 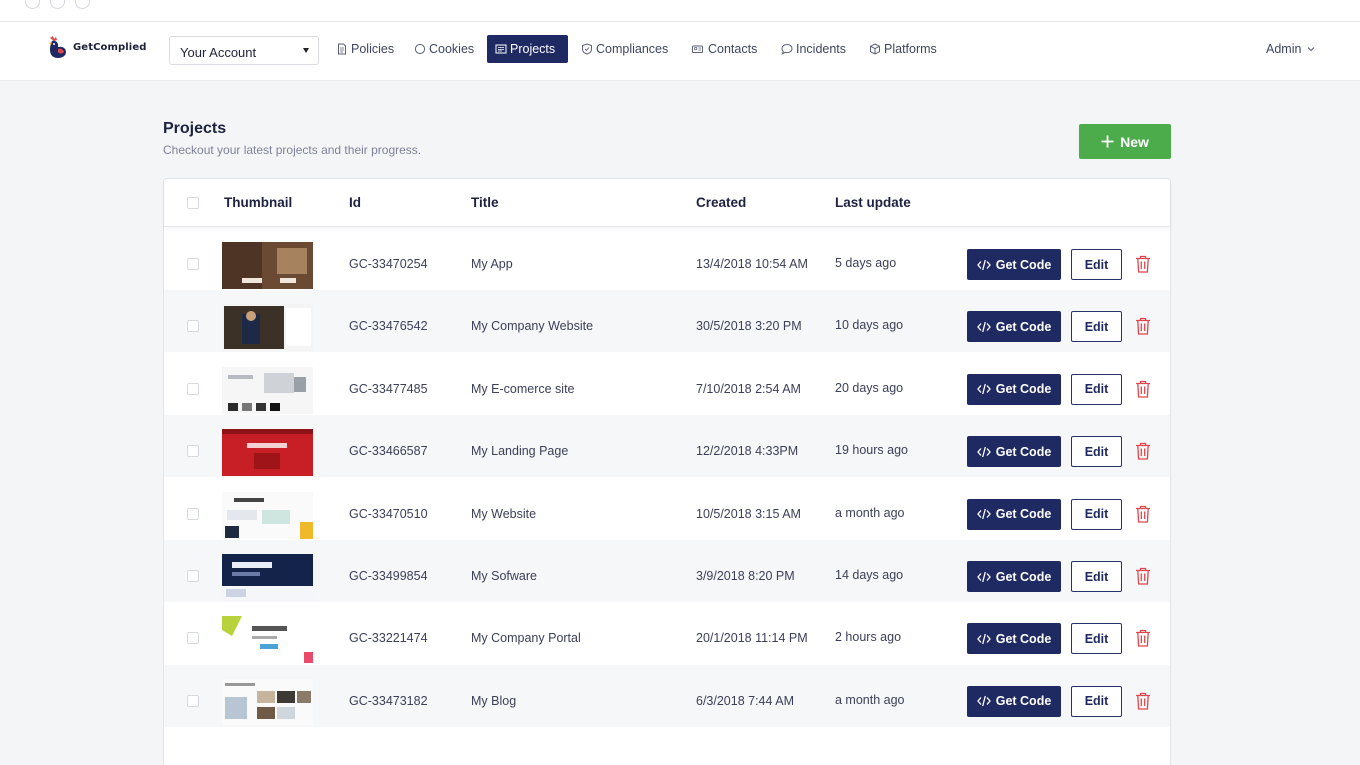 What do you see at coordinates (1311, 49) in the screenshot?
I see `chevron-down-icon` at bounding box center [1311, 49].